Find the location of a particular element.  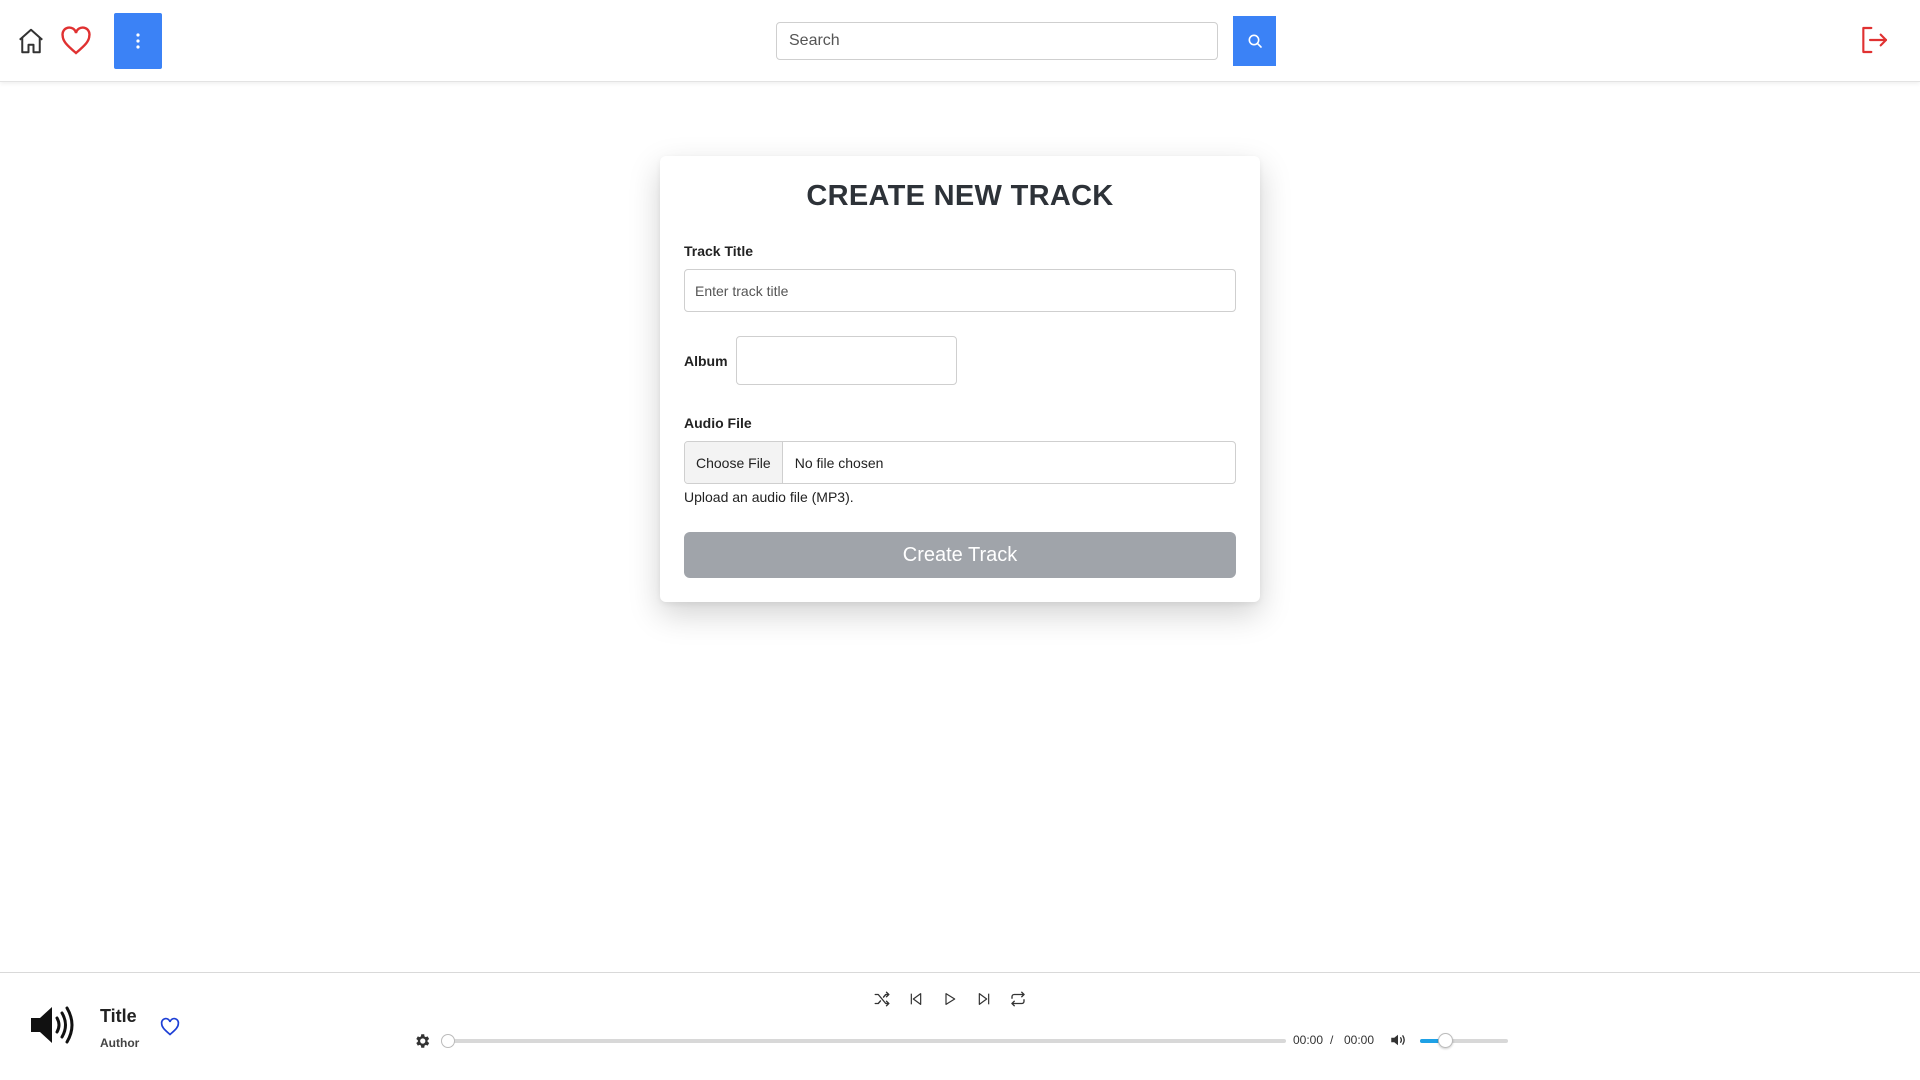

create-track-button: Create Track is located at coordinates (960, 555).